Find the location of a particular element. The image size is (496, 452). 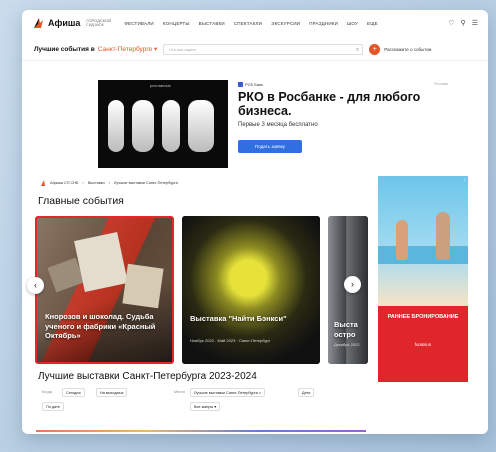

city-selector: Санкт-Петербурге ▾ is located at coordinates (128, 49).